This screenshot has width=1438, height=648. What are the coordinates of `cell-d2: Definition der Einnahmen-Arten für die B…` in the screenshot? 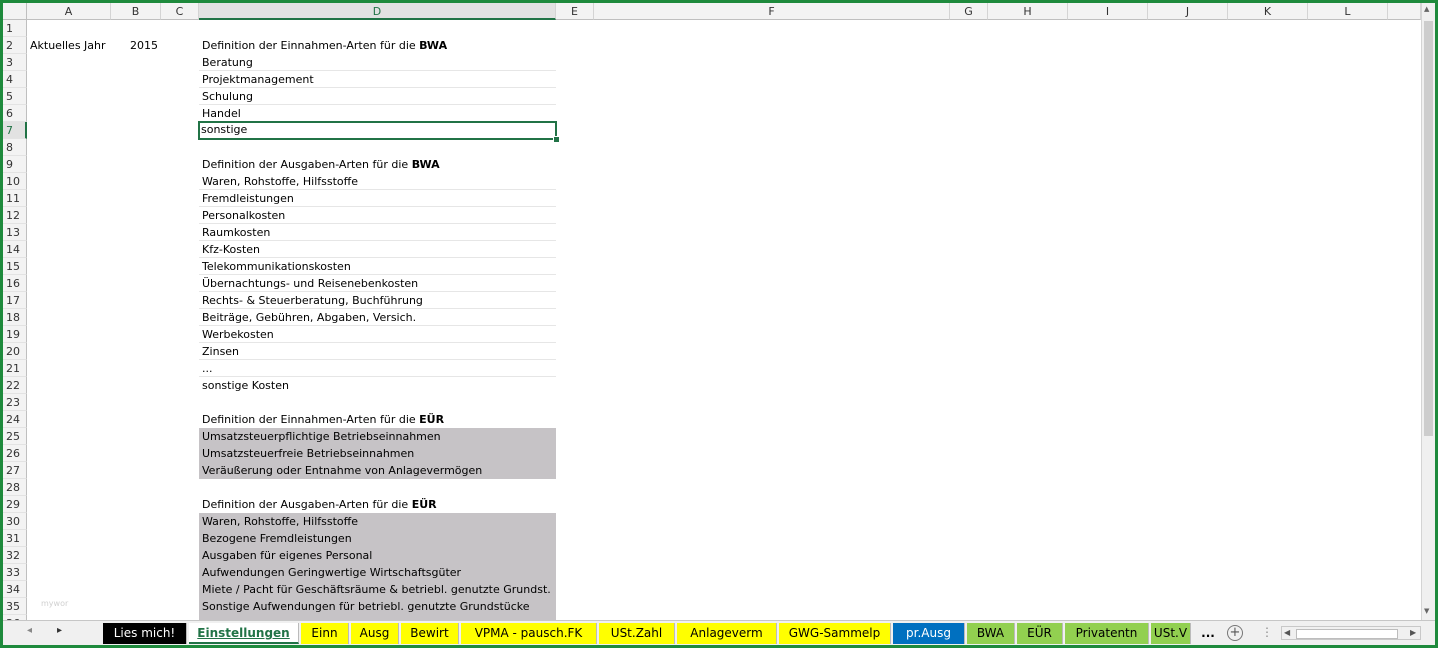 It's located at (377, 45).